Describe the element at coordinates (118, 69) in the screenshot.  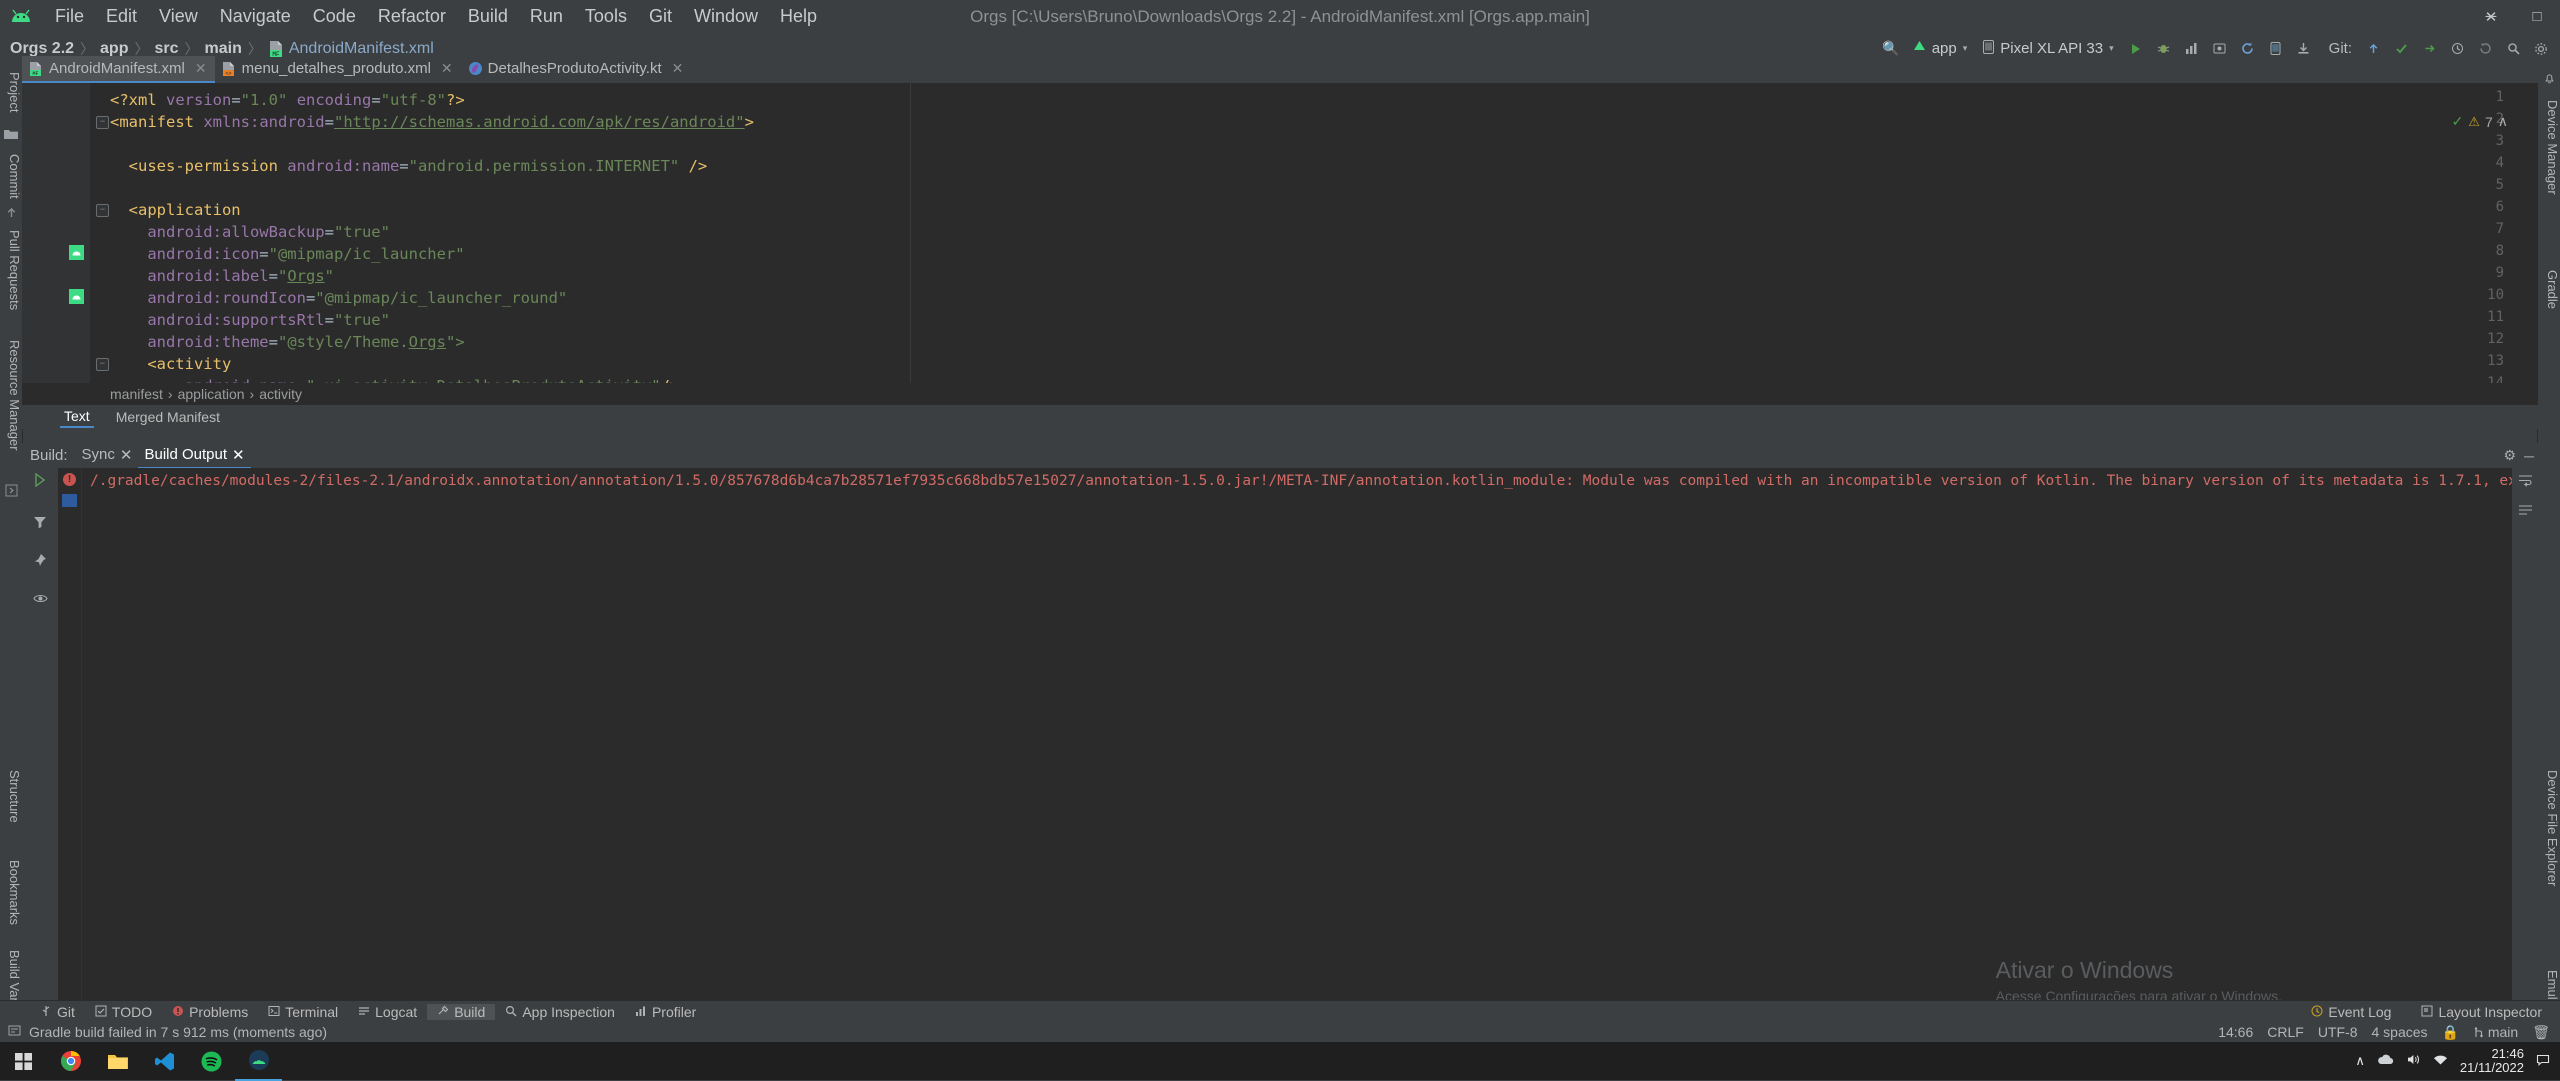
I see `editor-tab-androidmanifest: MF AndroidManifest.xml ✕` at that location.